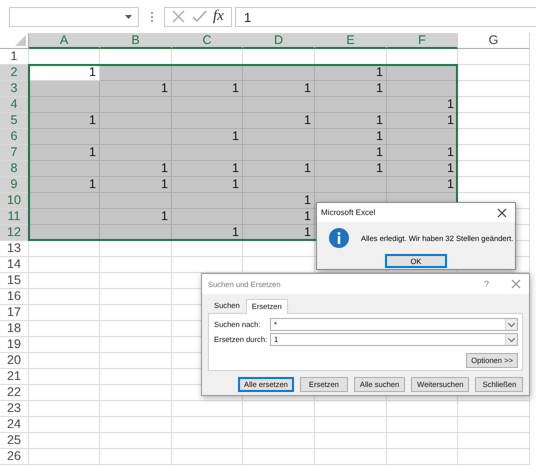 The width and height of the screenshot is (536, 465). What do you see at coordinates (14, 217) in the screenshot?
I see `row-header: 11` at bounding box center [14, 217].